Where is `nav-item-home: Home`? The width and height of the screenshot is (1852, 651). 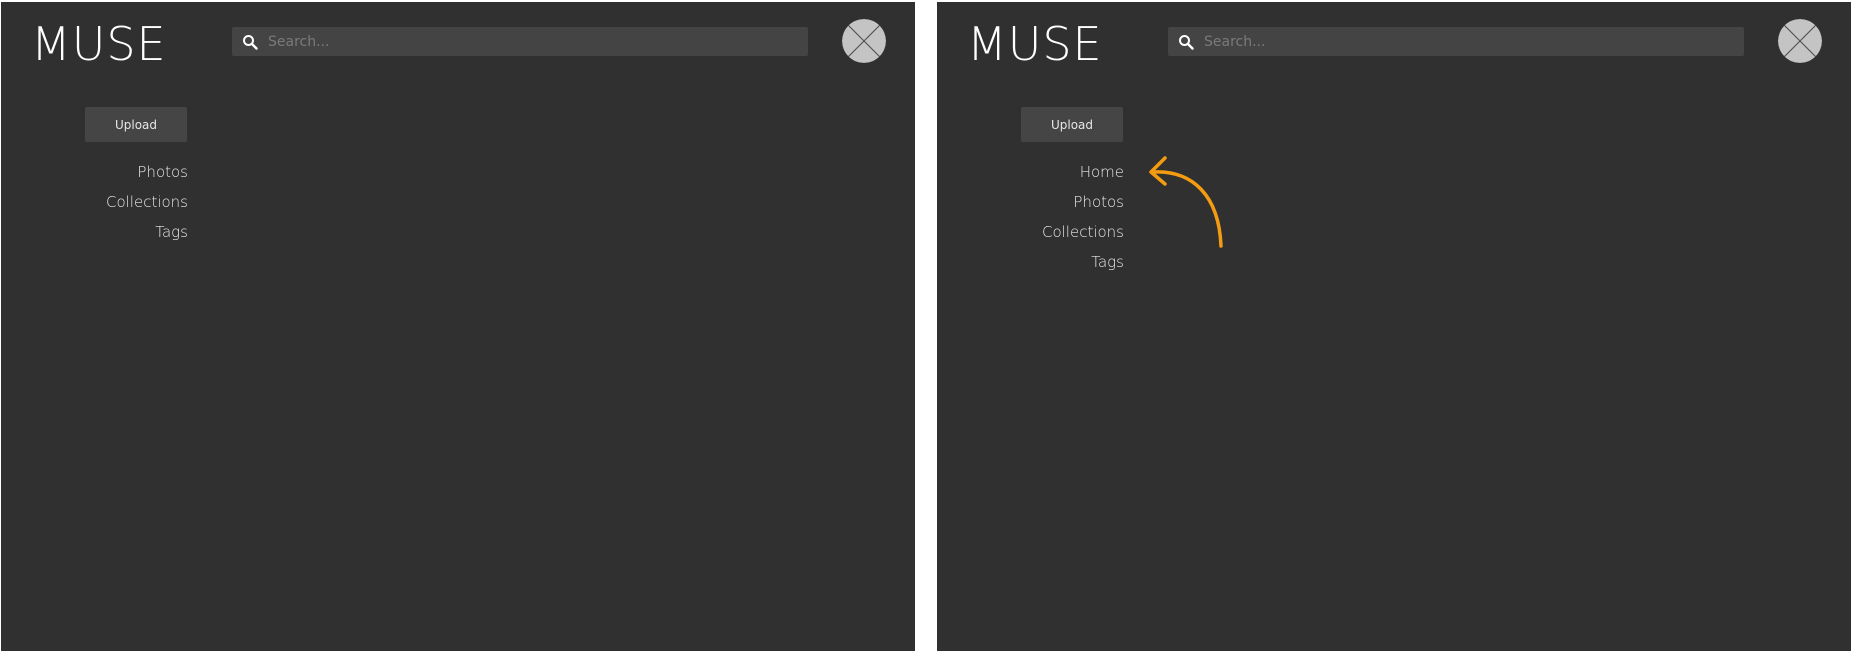
nav-item-home: Home is located at coordinates (1083, 172).